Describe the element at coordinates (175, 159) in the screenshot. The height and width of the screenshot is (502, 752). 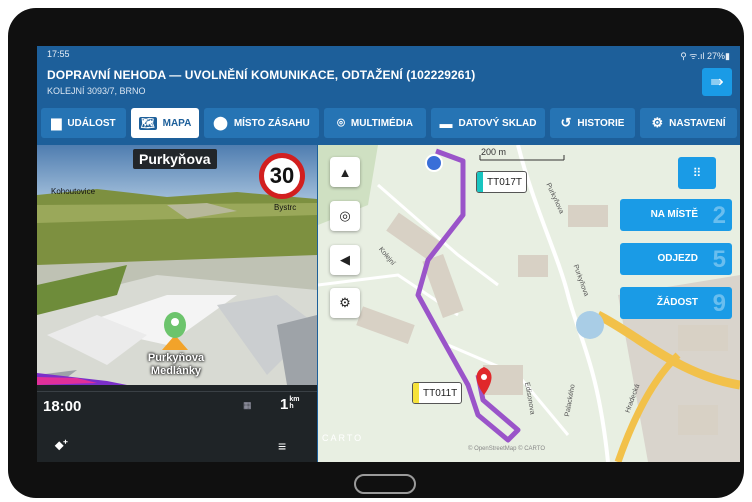
I see `current-street-label: Purkyňova` at that location.